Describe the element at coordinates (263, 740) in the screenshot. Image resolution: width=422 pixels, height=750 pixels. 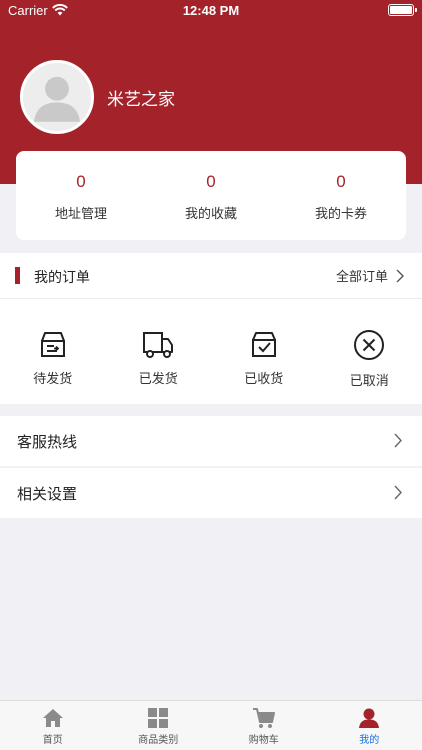
I see `tab-label: 购物车` at that location.